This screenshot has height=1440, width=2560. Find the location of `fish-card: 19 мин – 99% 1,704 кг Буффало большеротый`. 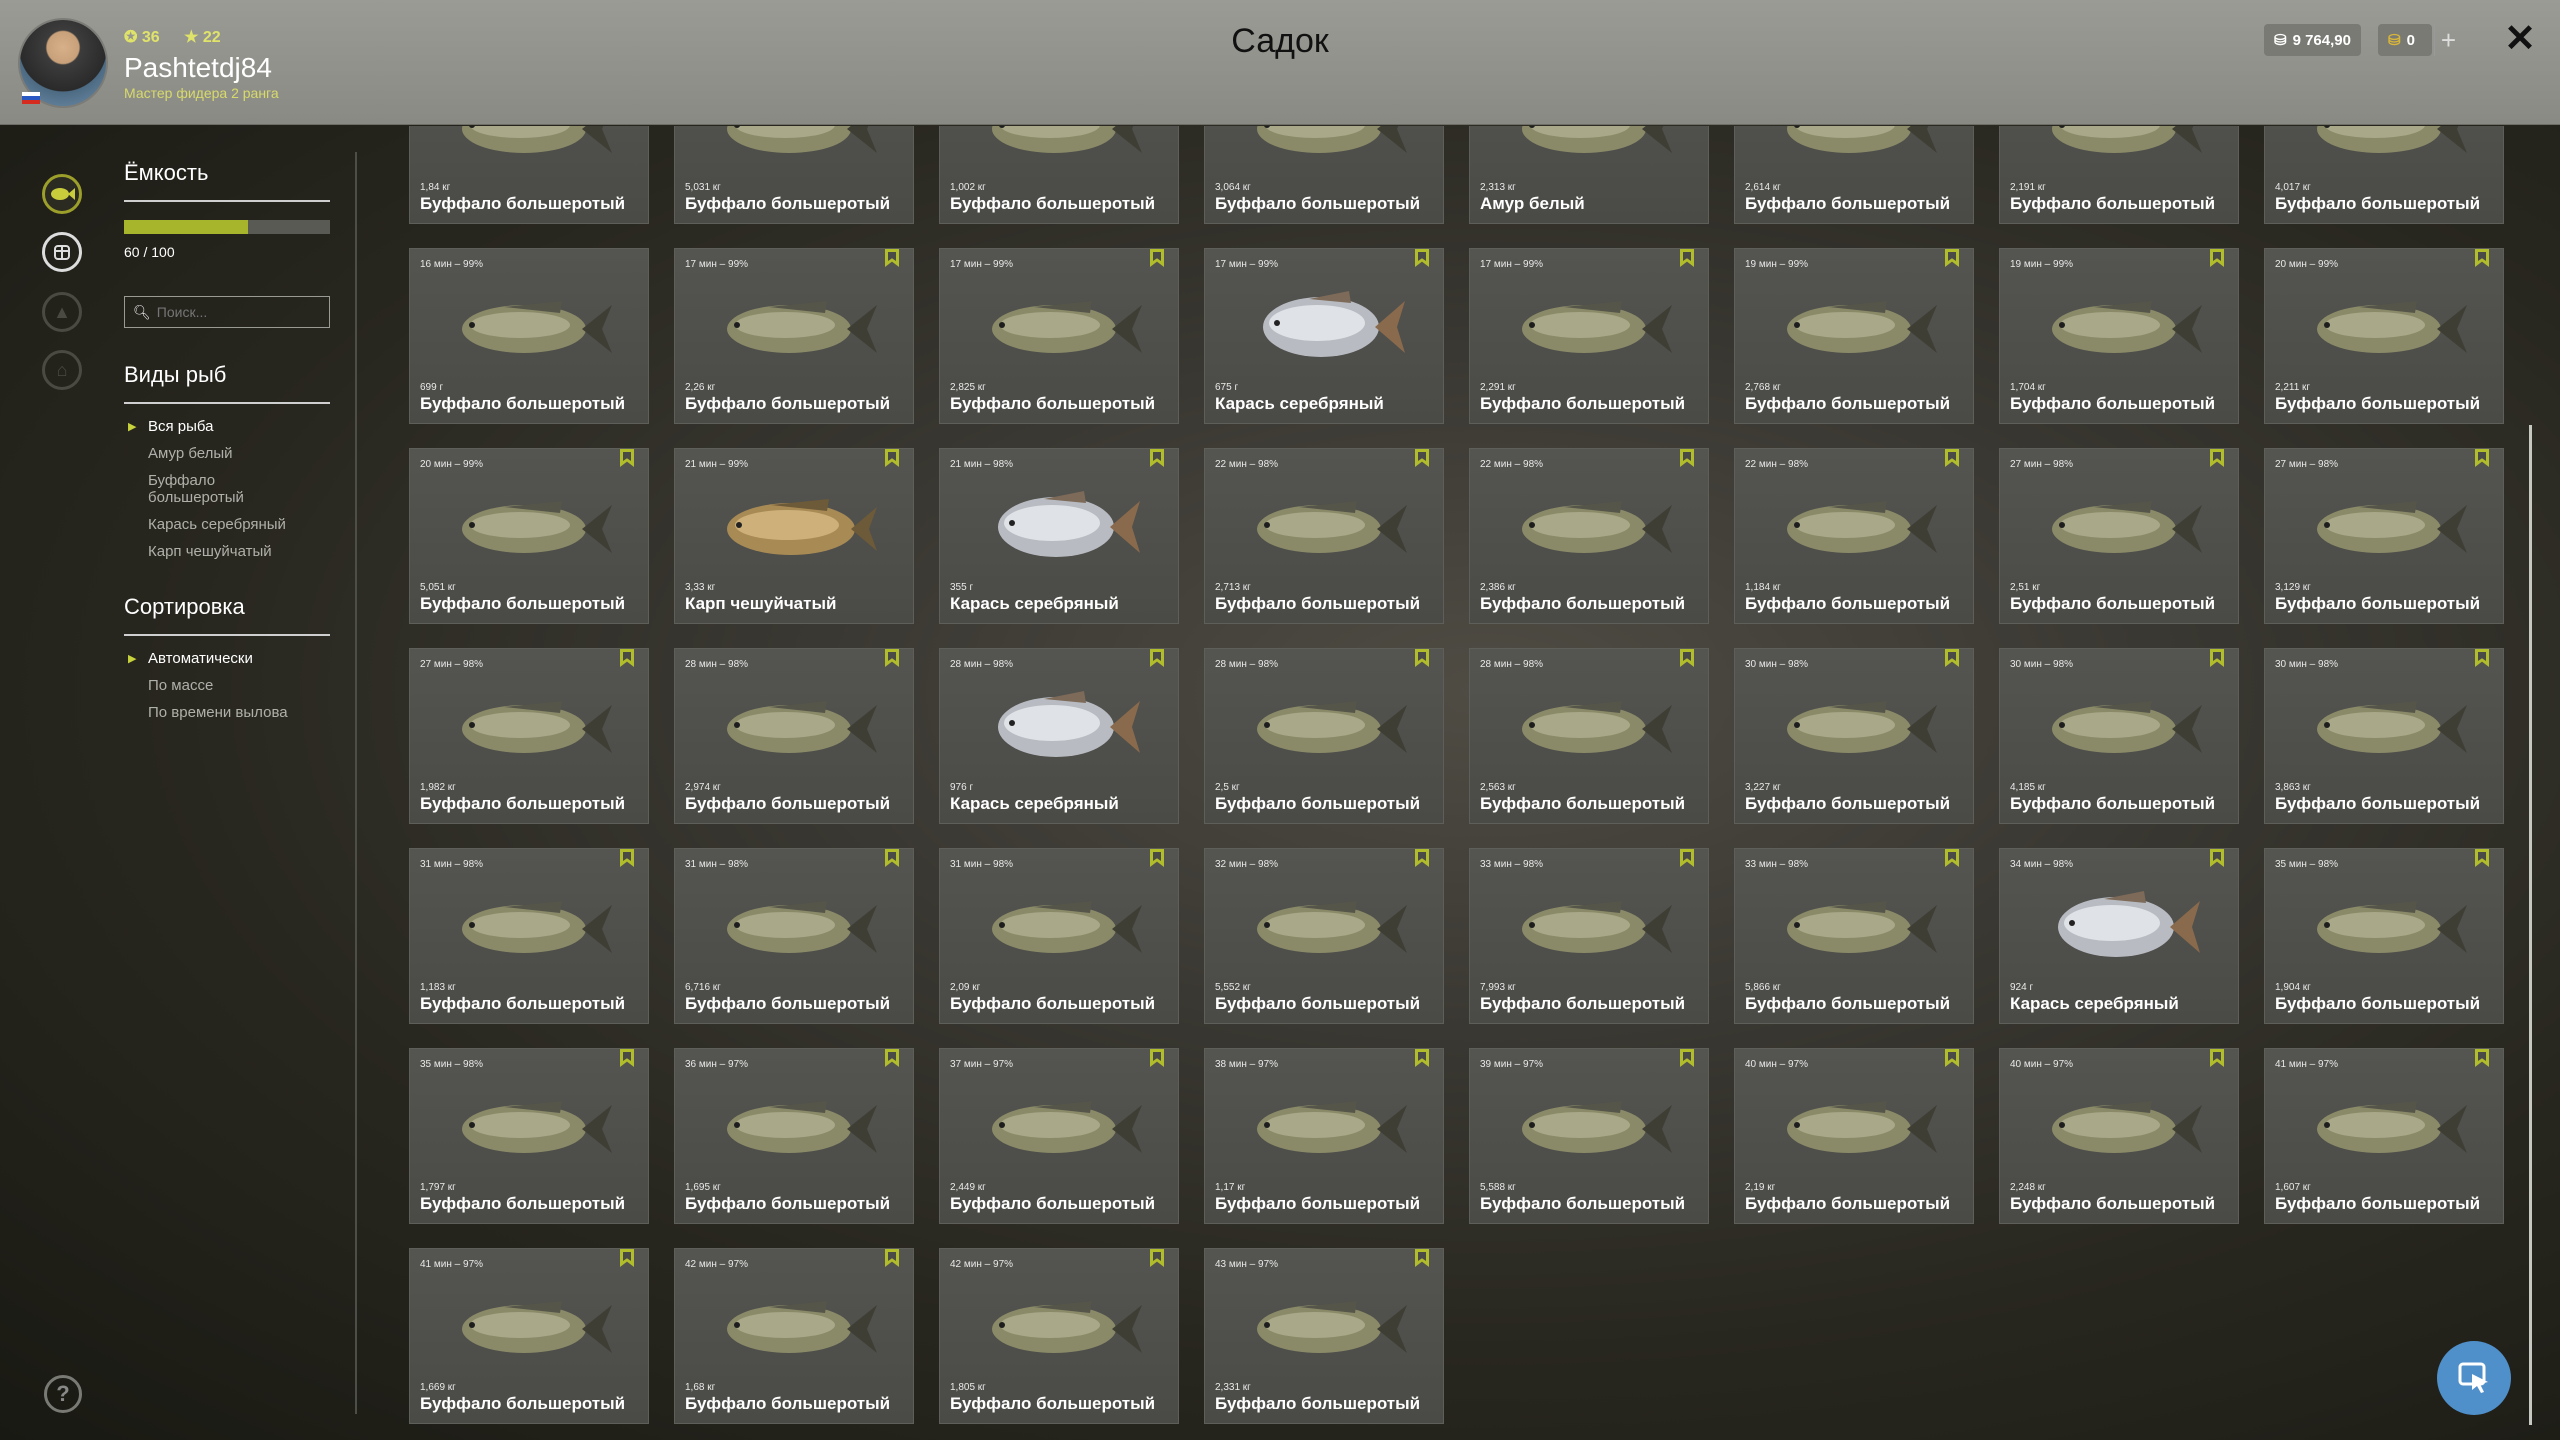

fish-card: 19 мин – 99% 1,704 кг Буффало большеротый is located at coordinates (2119, 336).